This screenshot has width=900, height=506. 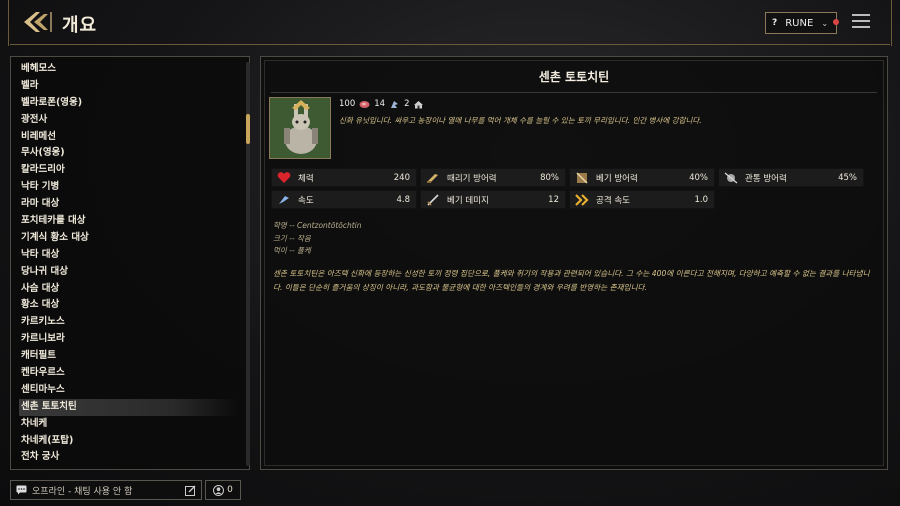 What do you see at coordinates (407, 104) in the screenshot?
I see `pop-cost: 2` at bounding box center [407, 104].